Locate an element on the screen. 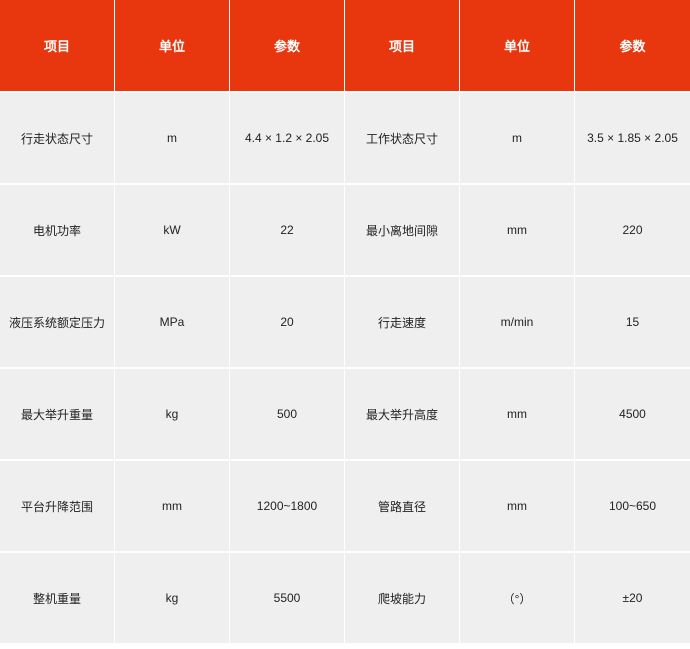 The image size is (690, 649). table-row: 整机重量 kg 5500 爬坡能力 （°） ±20 is located at coordinates (345, 599).